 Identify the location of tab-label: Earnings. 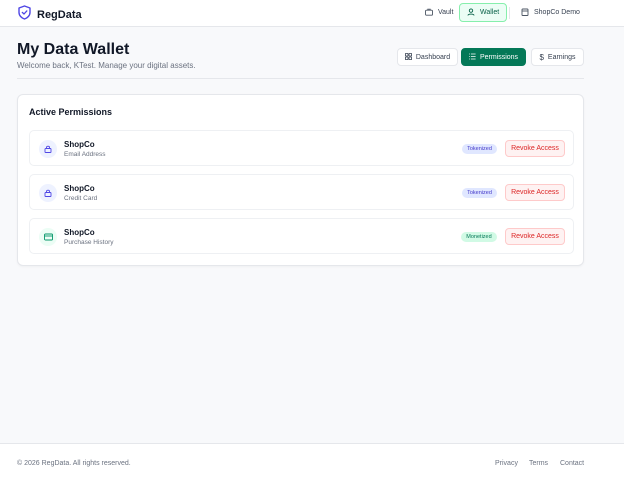
(561, 57).